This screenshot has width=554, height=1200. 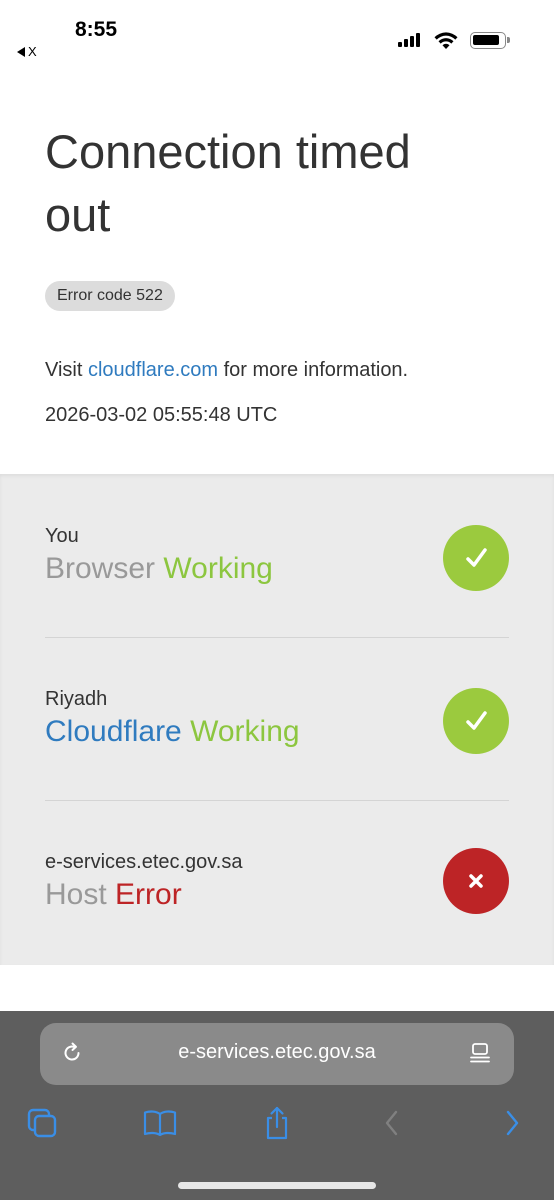 What do you see at coordinates (409, 40) in the screenshot?
I see `cellular-signal-icon` at bounding box center [409, 40].